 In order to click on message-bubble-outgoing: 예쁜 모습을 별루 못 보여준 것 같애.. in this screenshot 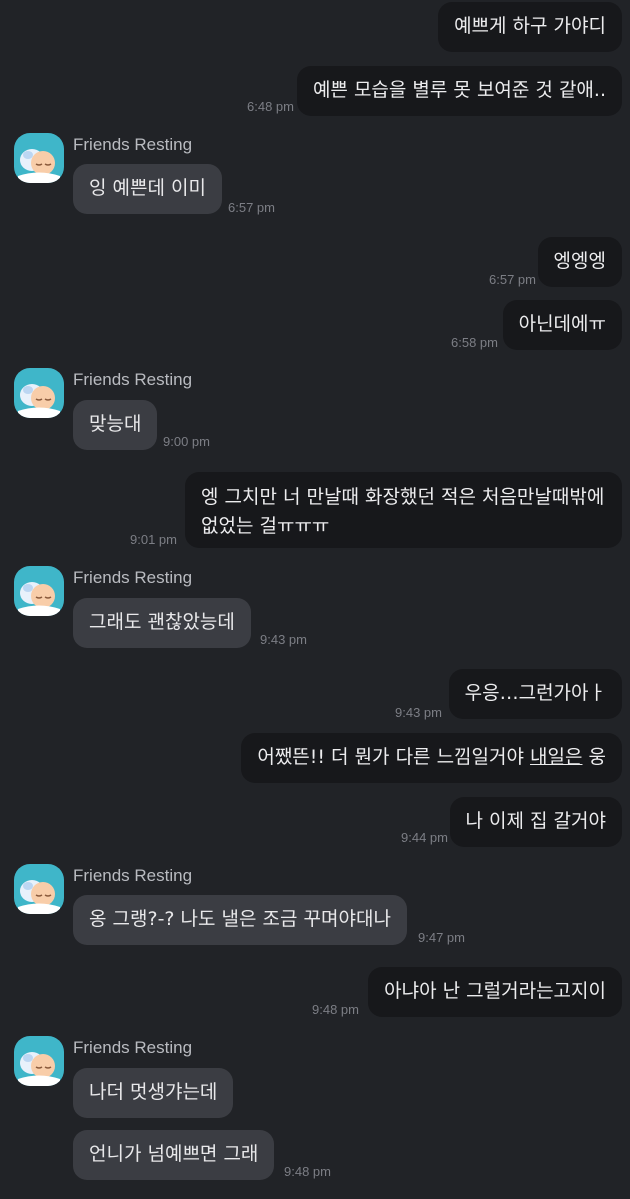, I will do `click(459, 91)`.